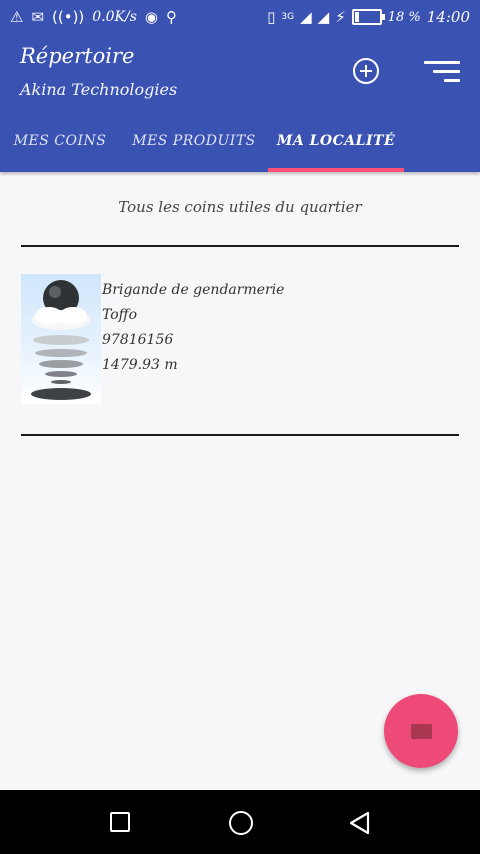 The width and height of the screenshot is (480, 854). I want to click on content-header: Tous les coins utiles du quartier, so click(240, 207).